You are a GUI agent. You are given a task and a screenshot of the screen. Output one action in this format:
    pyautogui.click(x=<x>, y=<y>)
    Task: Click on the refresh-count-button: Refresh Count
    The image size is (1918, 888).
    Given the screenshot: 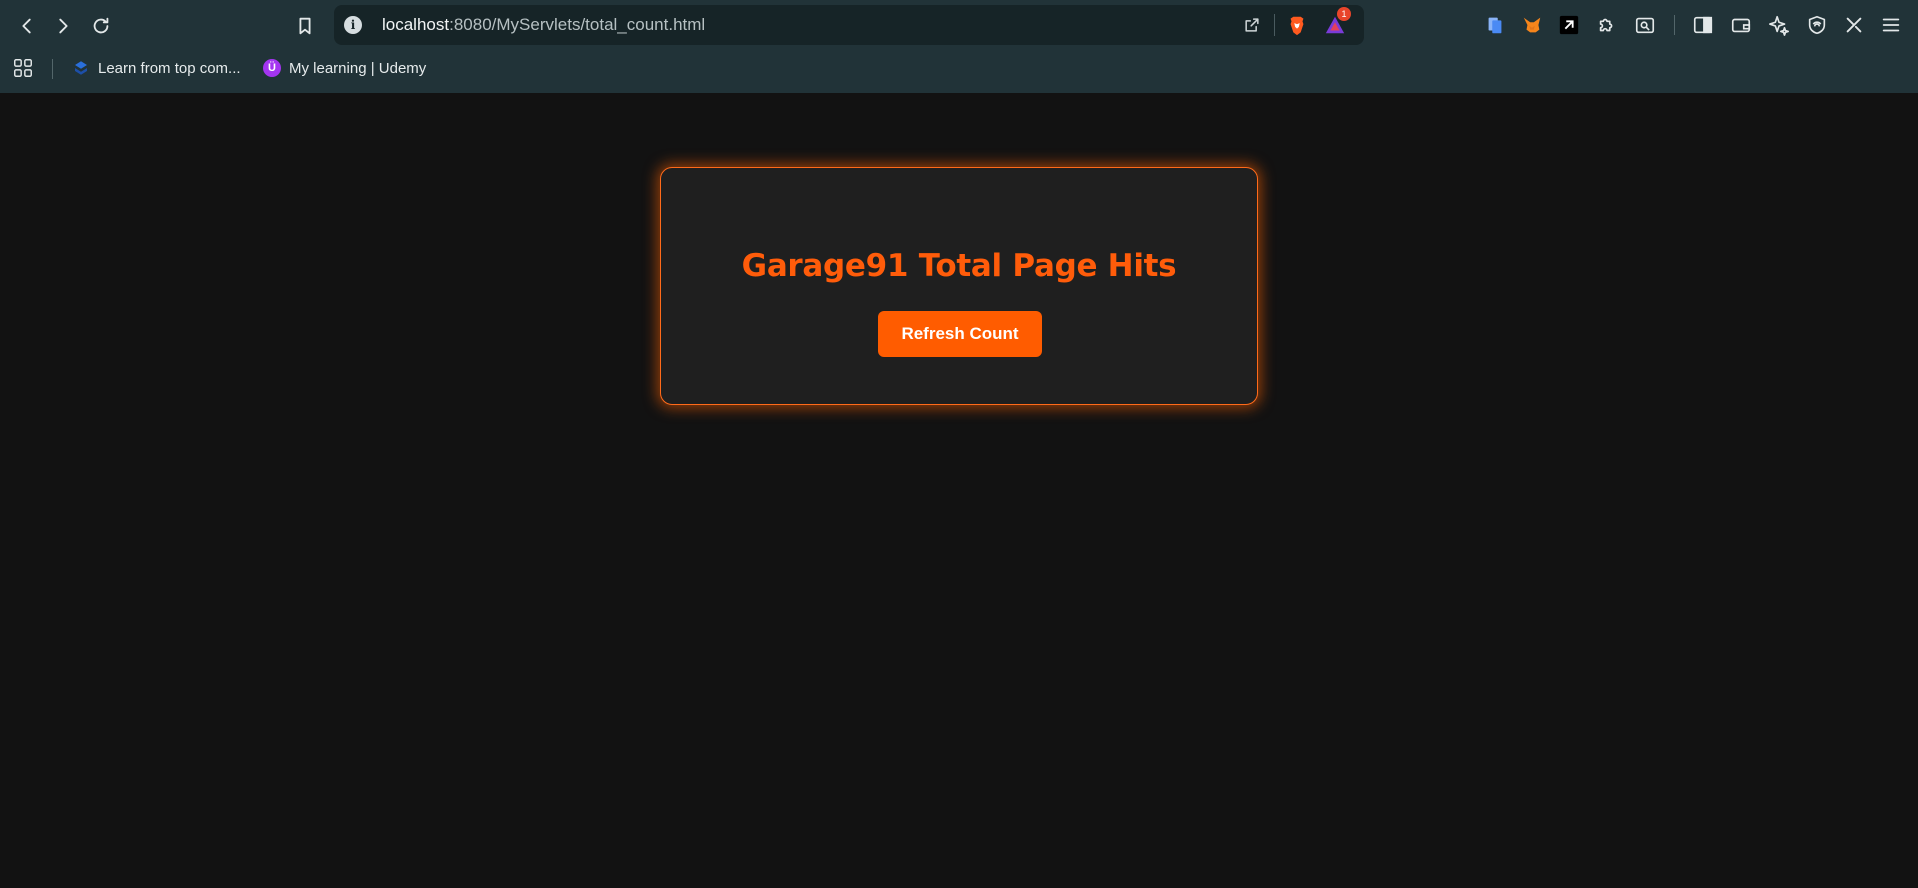 What is the action you would take?
    pyautogui.click(x=960, y=334)
    